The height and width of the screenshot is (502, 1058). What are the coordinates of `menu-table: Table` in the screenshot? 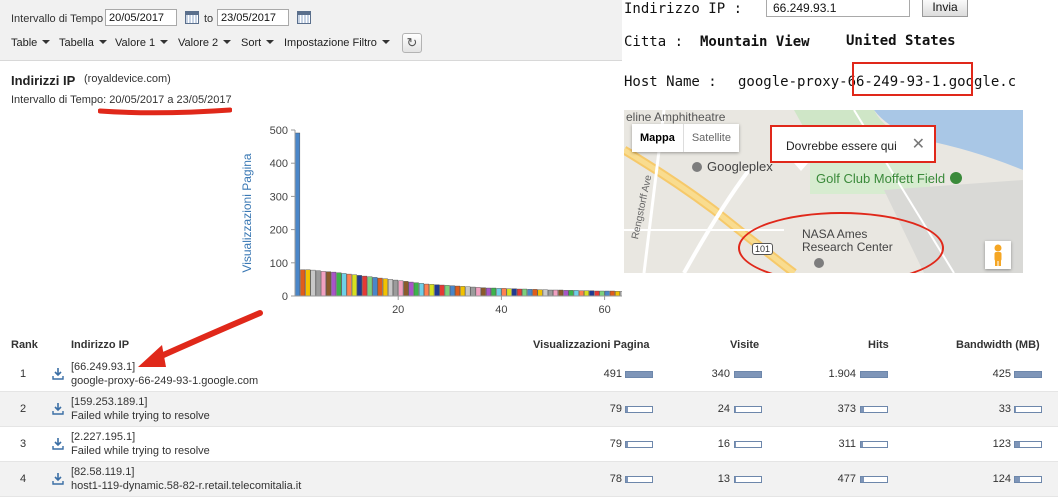 It's located at (31, 43).